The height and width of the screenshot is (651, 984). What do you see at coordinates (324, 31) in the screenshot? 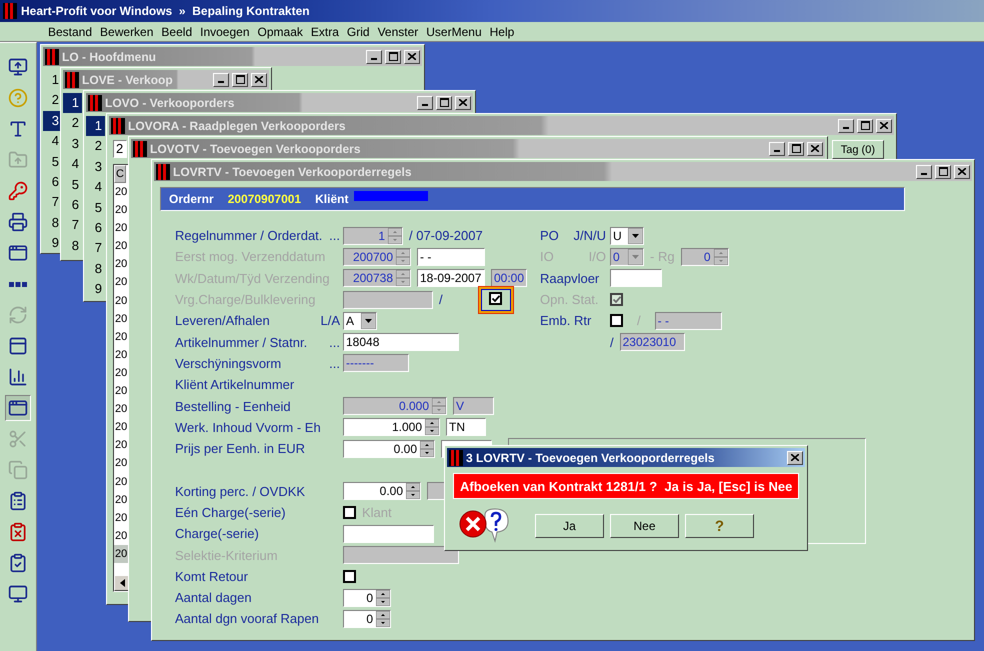
I see `menu-item: Extra` at bounding box center [324, 31].